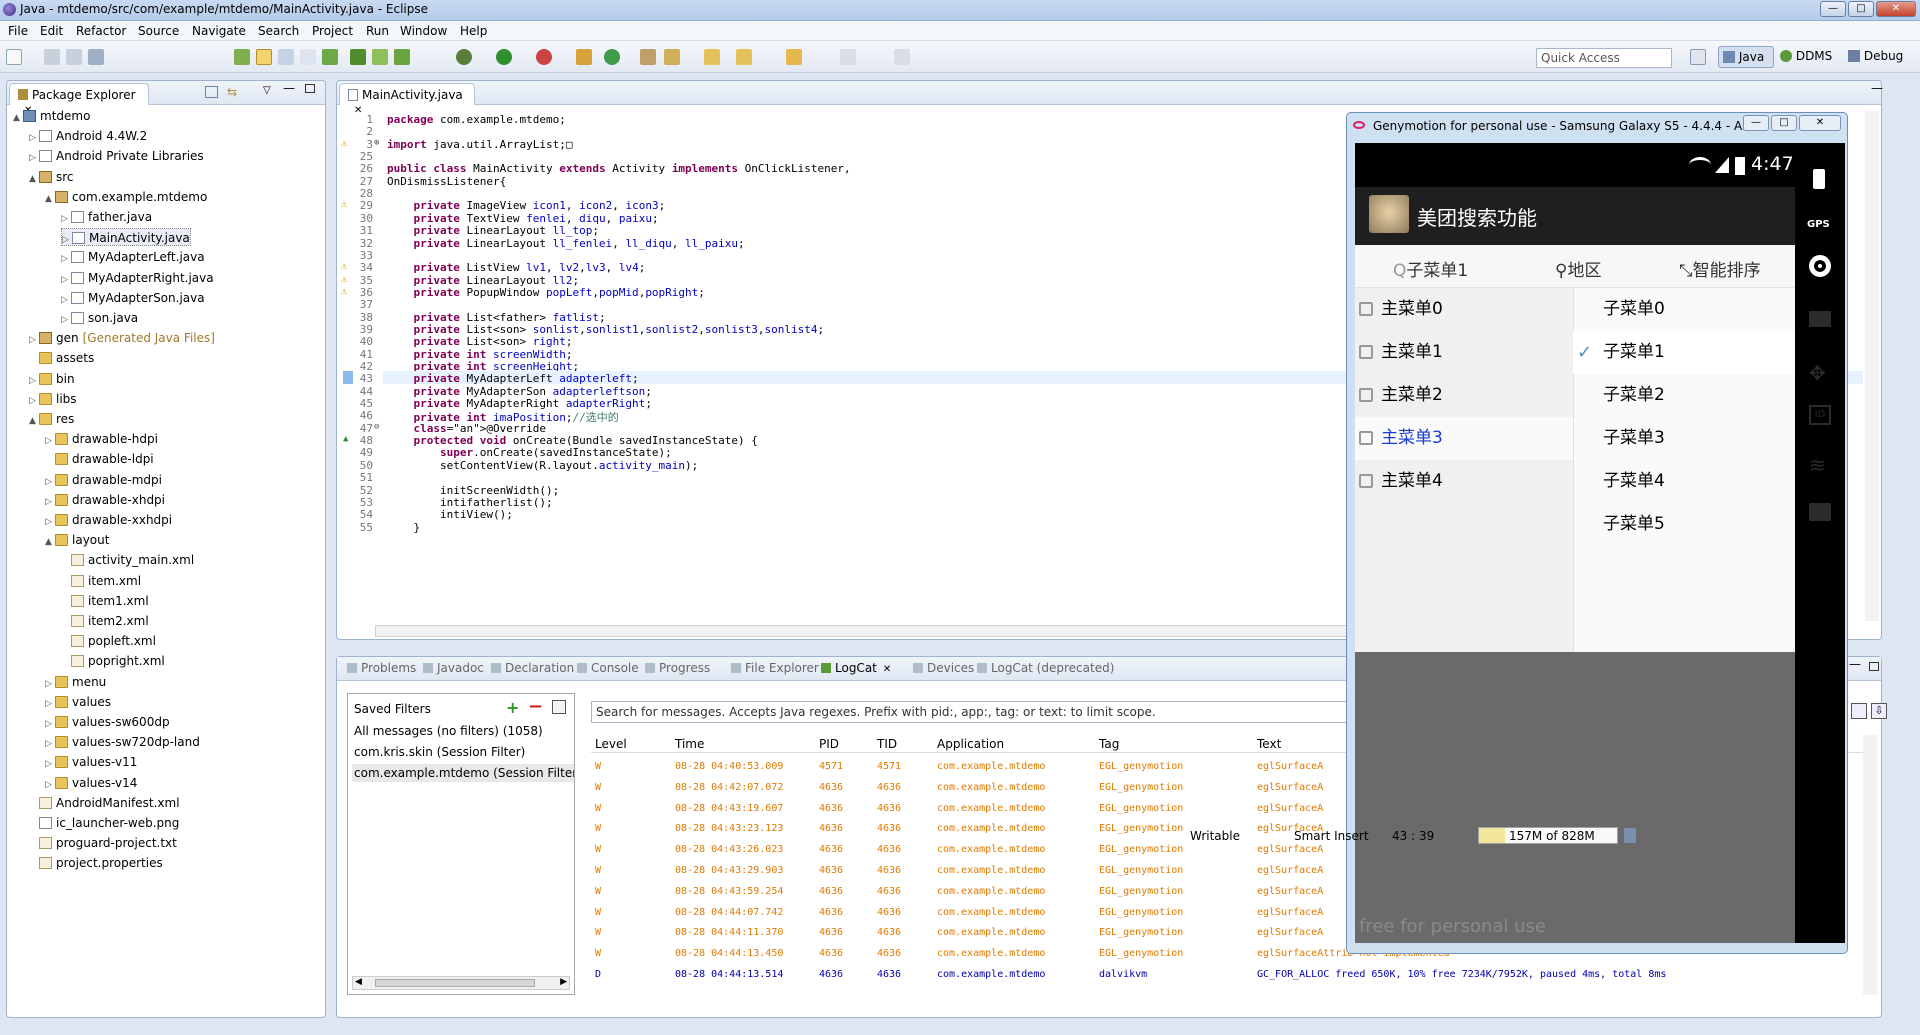  I want to click on filters-horizontal-scrollbar: ◀ ▶, so click(461, 983).